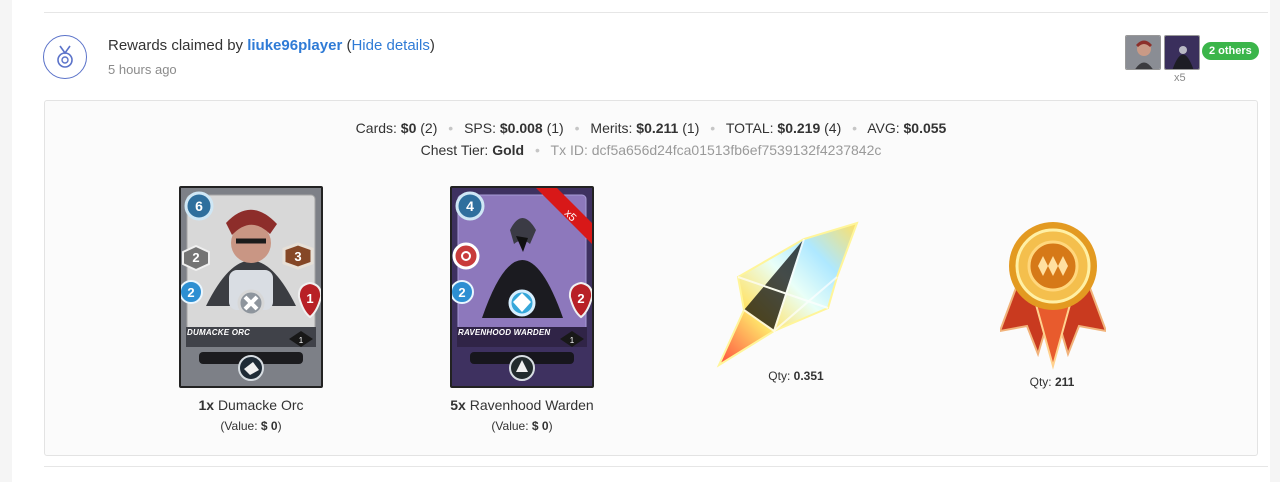  I want to click on orc-avatar-image, so click(1143, 52).